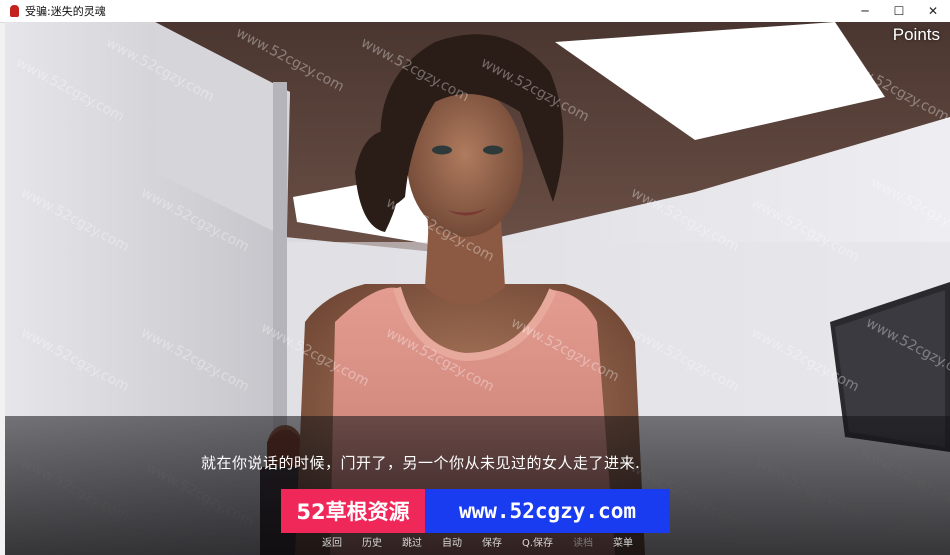 The width and height of the screenshot is (950, 555). I want to click on quick-menu: 返回 历史 跳过 自动 保存 Q.保存 读档 菜单, so click(477, 545).